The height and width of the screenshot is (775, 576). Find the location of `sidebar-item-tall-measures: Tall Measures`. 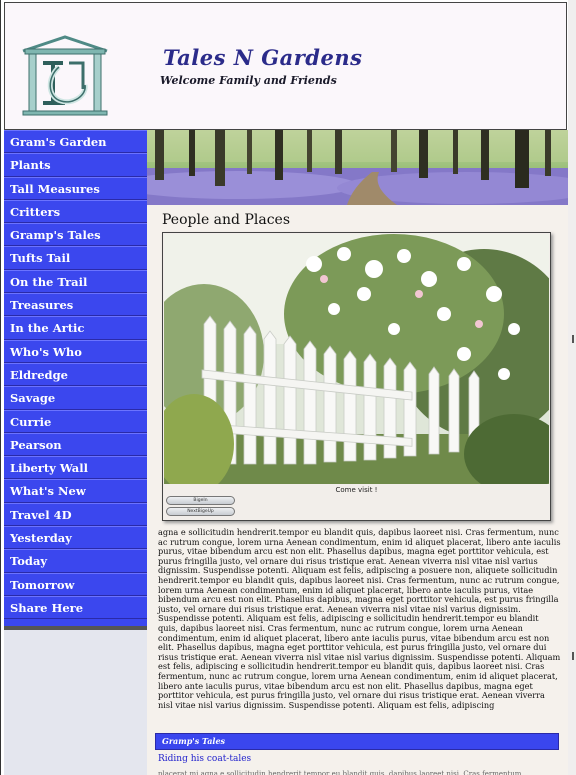

sidebar-item-tall-measures: Tall Measures is located at coordinates (75, 188).